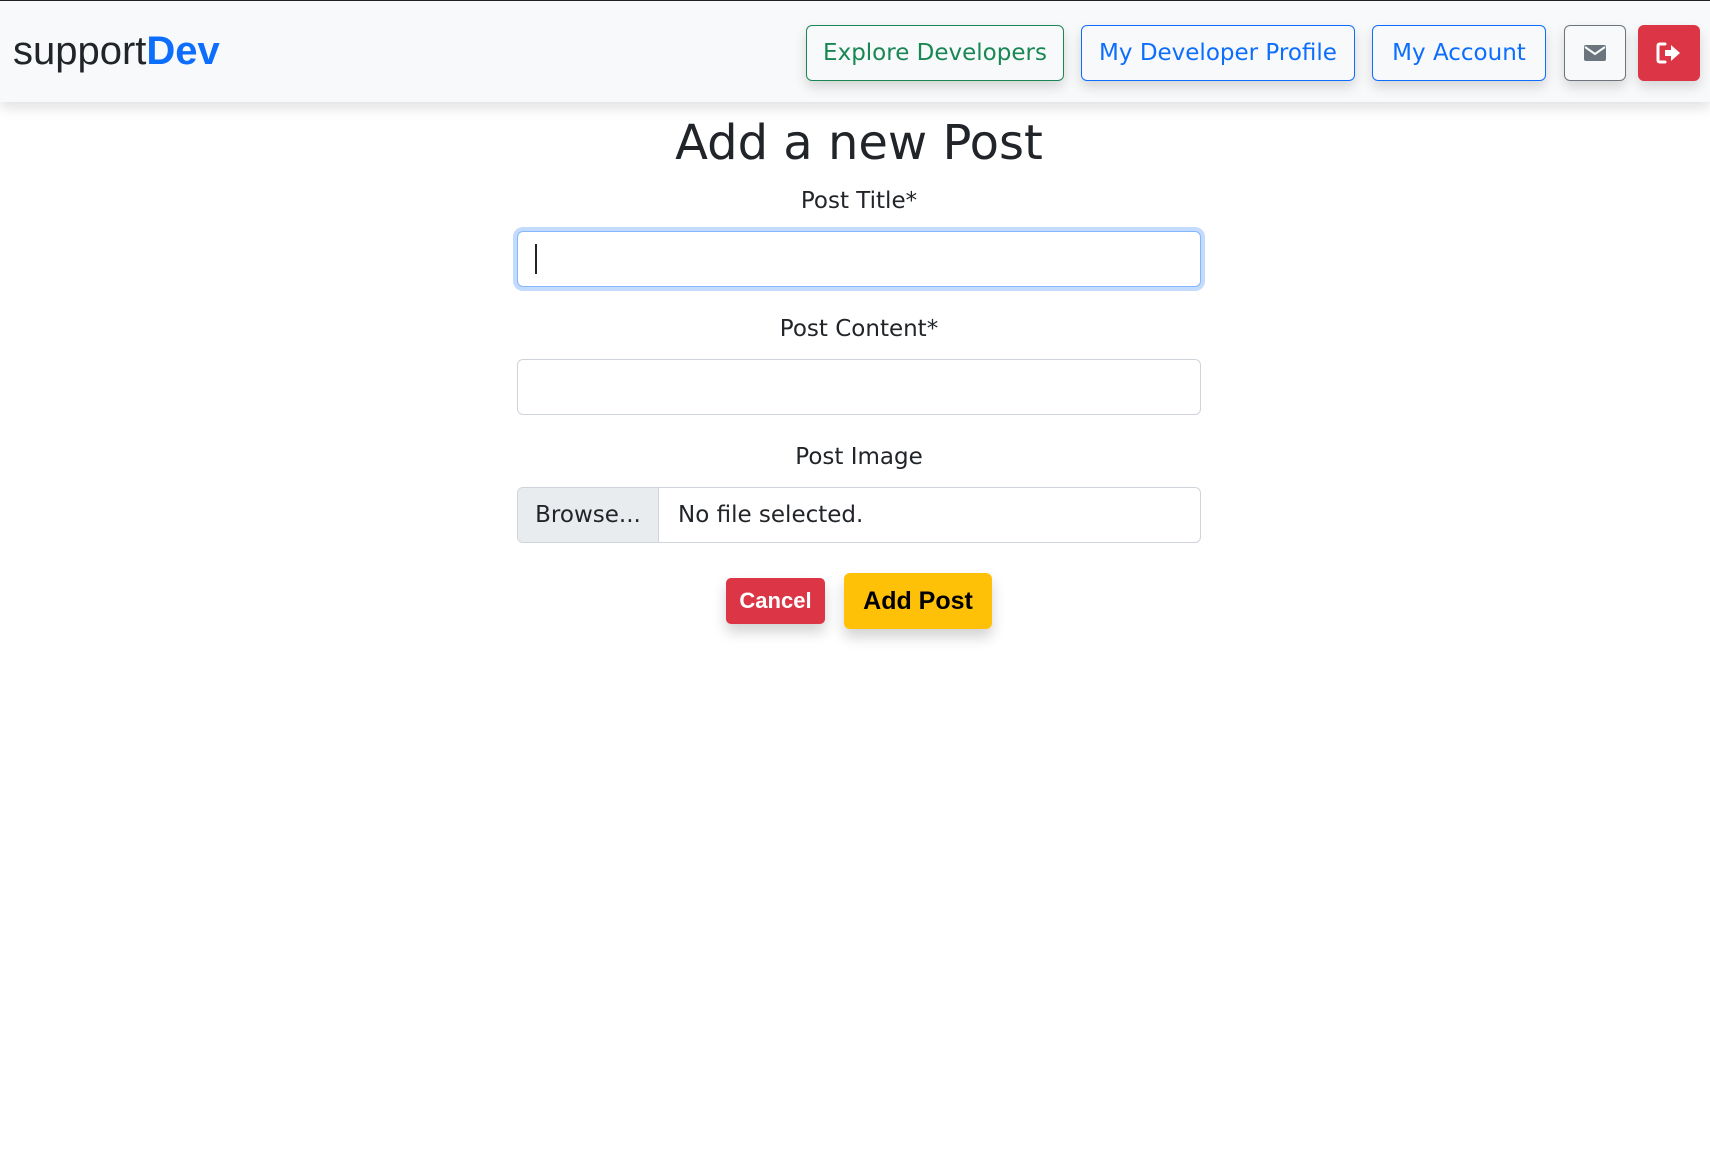  Describe the element at coordinates (536, 259) in the screenshot. I see `text-cursor` at that location.